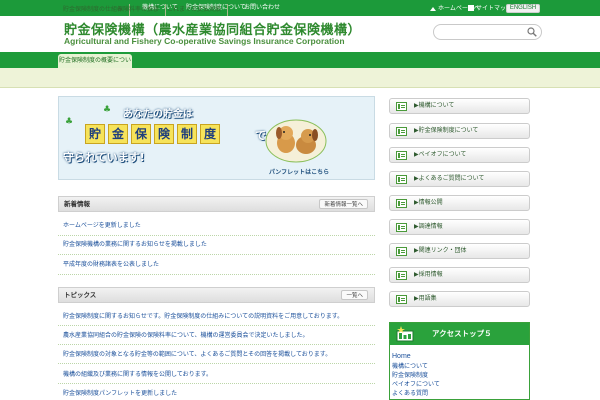 The height and width of the screenshot is (400, 600). Describe the element at coordinates (428, 274) in the screenshot. I see `sidebar-button-label: ▶採用情報` at that location.